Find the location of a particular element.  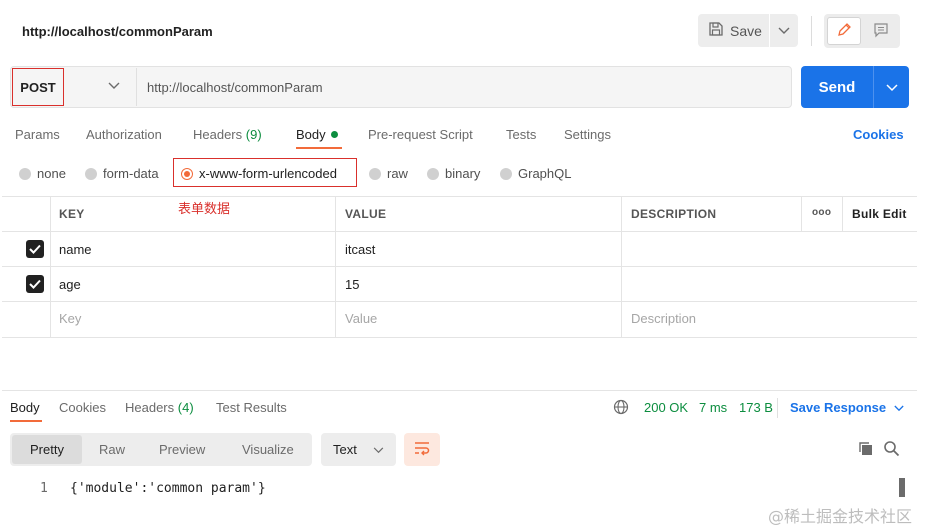

comment-icon is located at coordinates (881, 31).